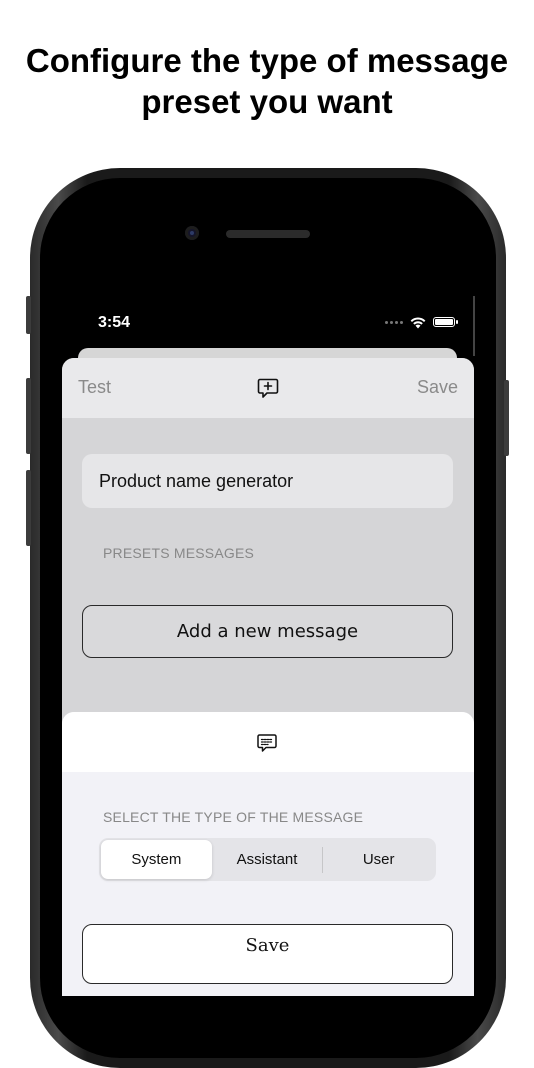 Image resolution: width=534 pixels, height=1068 pixels. I want to click on sheet-header, so click(268, 742).